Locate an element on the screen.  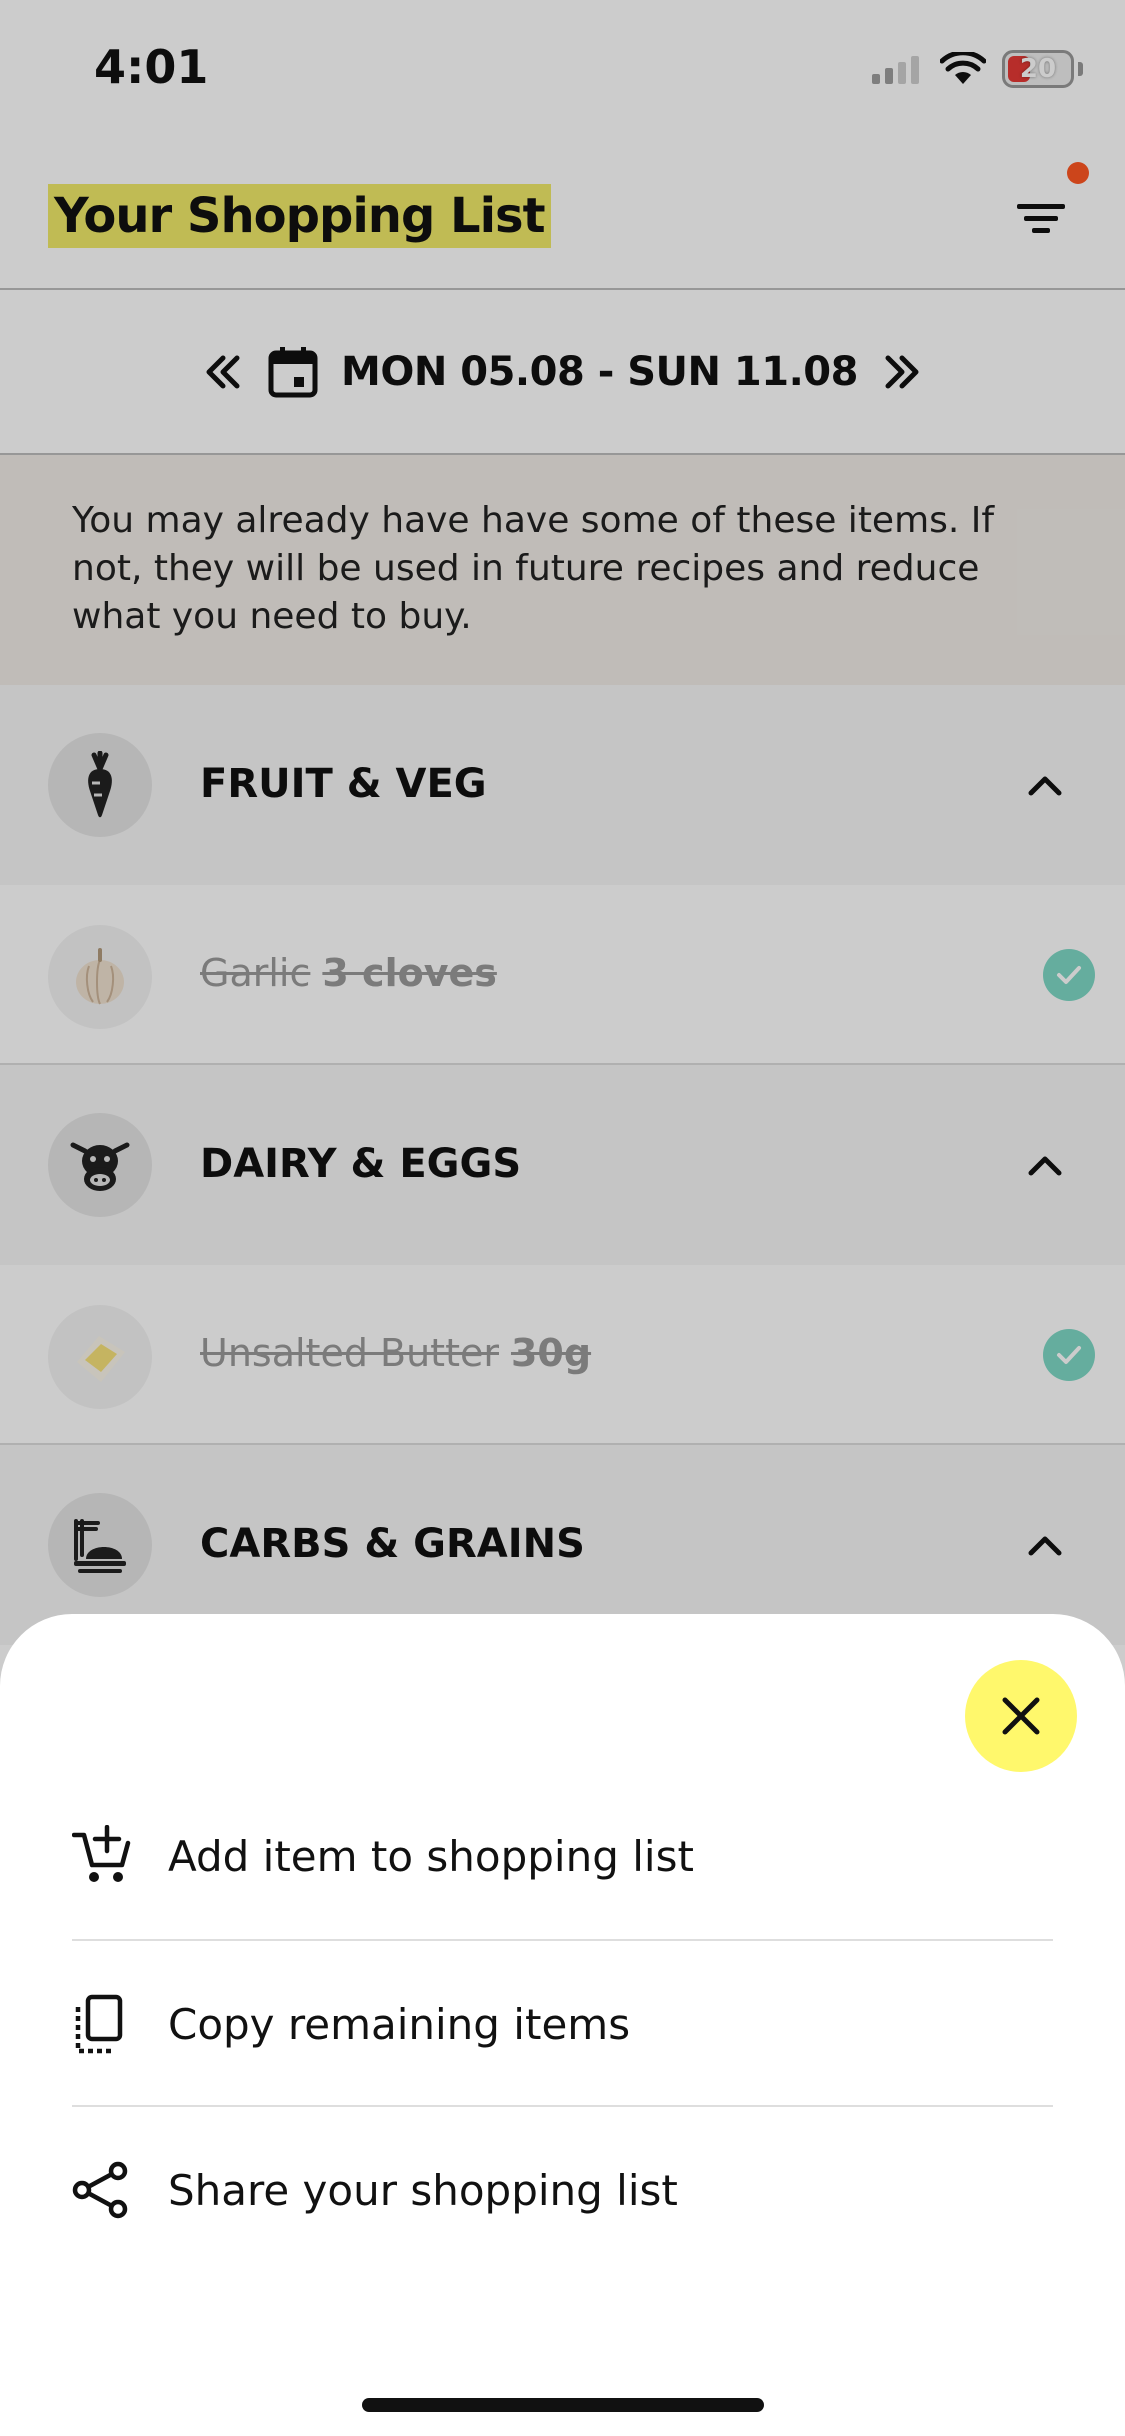
close-button is located at coordinates (1021, 1716).